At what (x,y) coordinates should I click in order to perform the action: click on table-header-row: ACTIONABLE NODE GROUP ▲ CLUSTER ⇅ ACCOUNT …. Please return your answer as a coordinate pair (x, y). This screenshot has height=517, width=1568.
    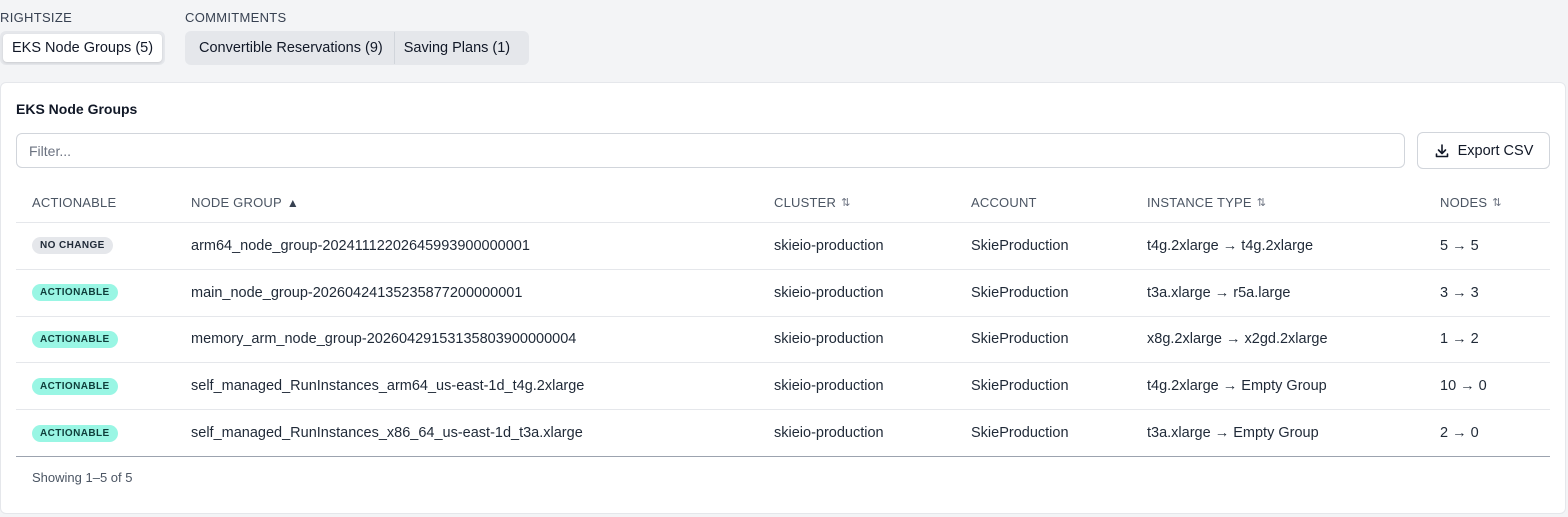
    Looking at the image, I should click on (783, 203).